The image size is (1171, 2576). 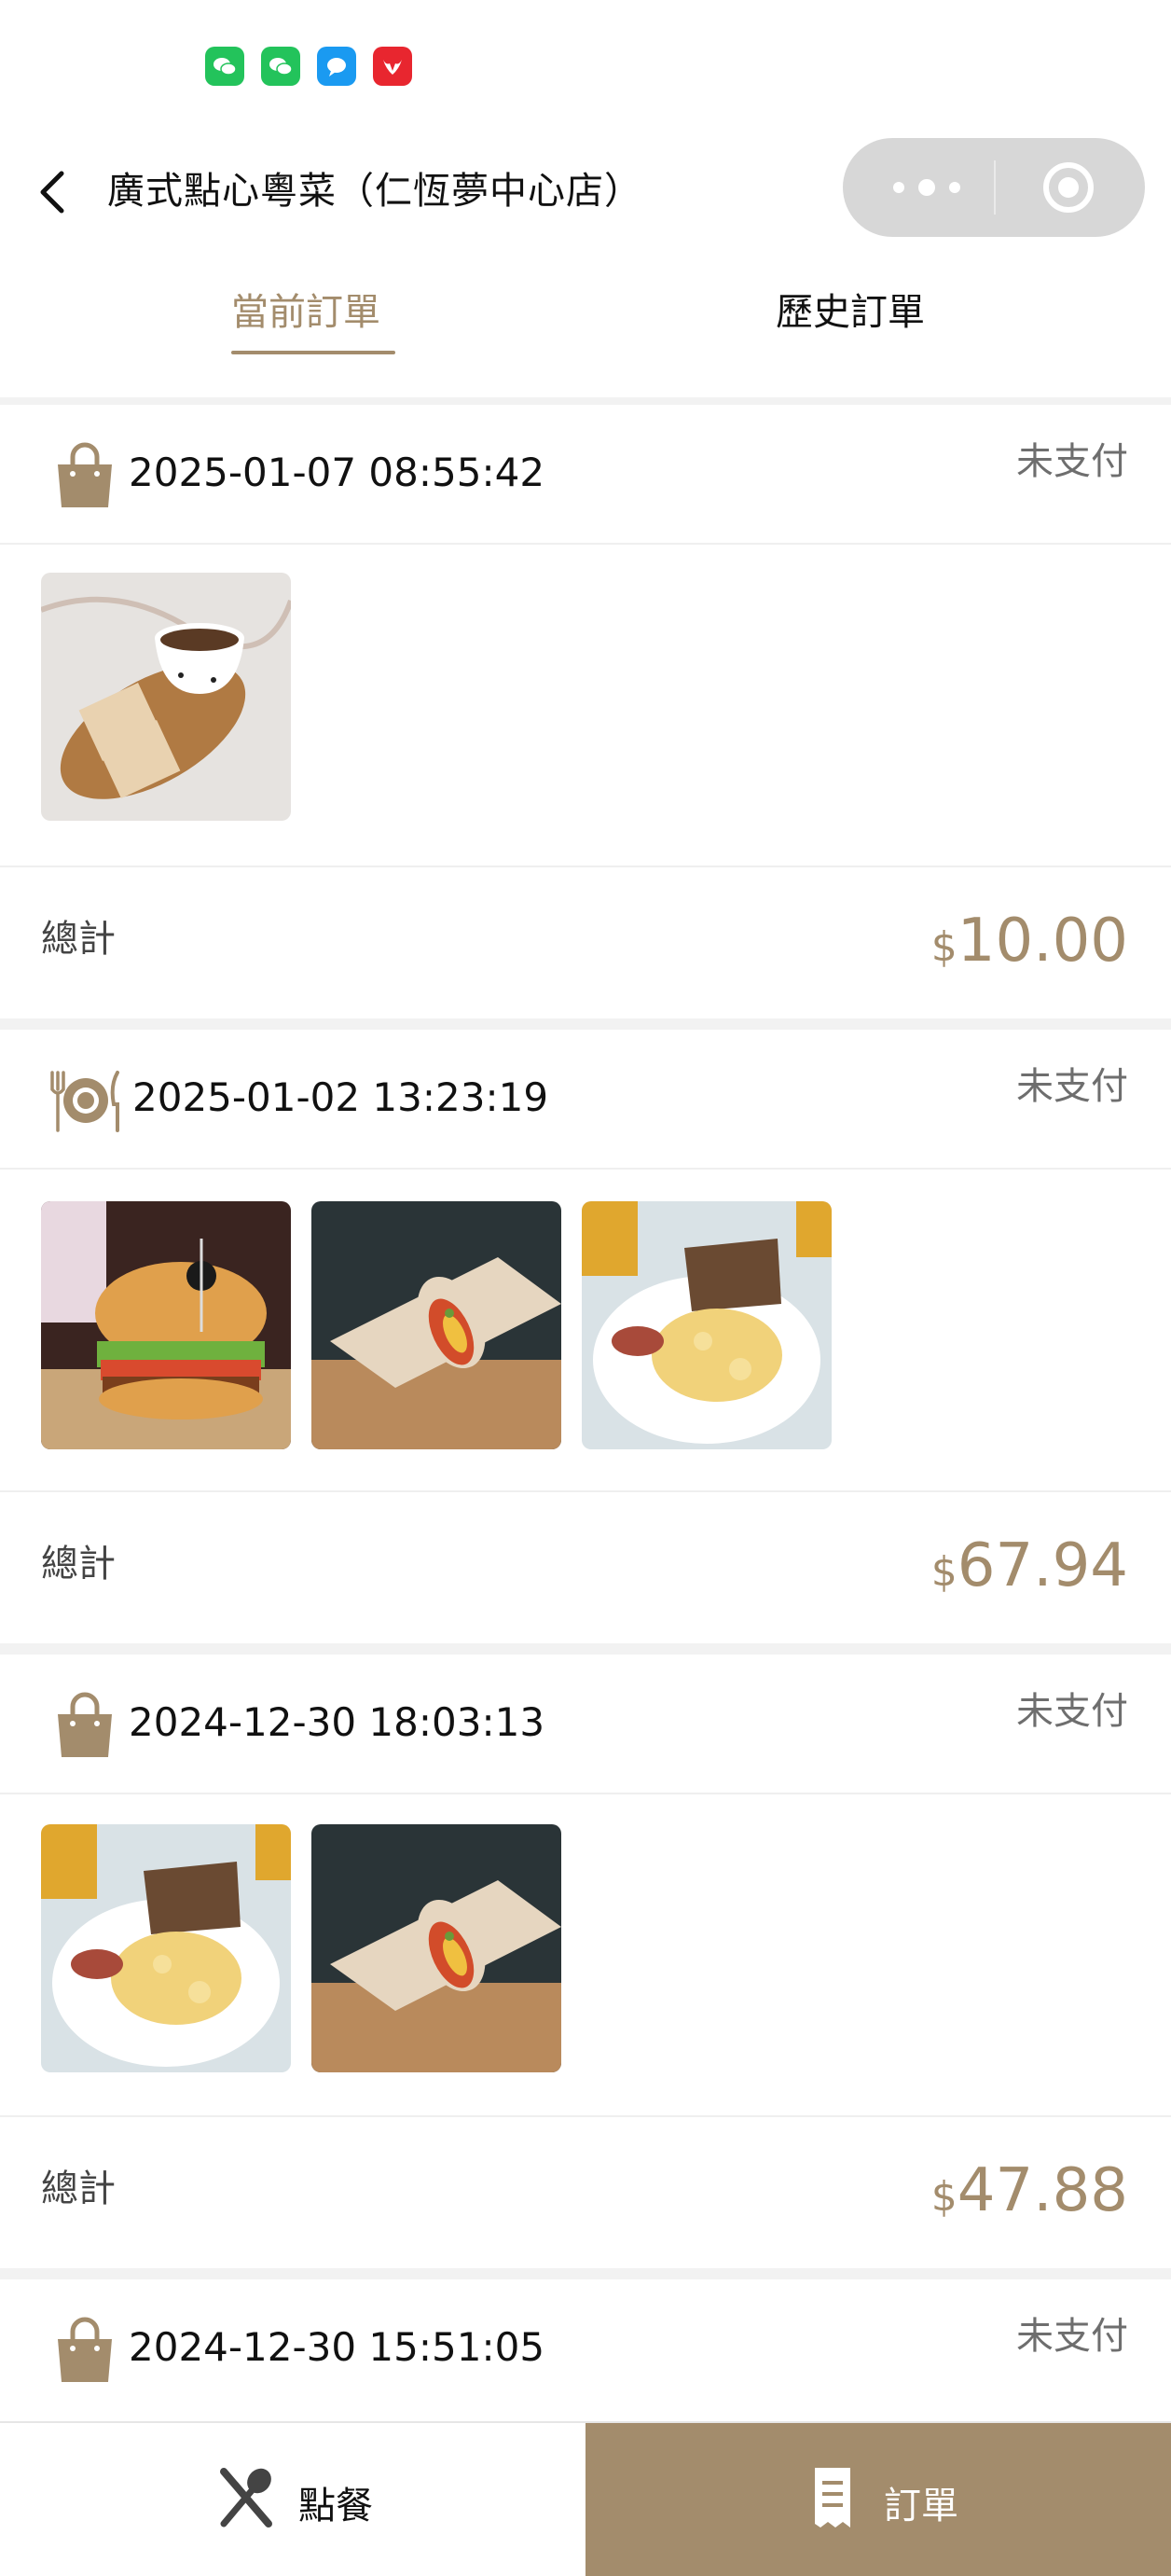 What do you see at coordinates (166, 697) in the screenshot?
I see `item-image-coffee-and-toast` at bounding box center [166, 697].